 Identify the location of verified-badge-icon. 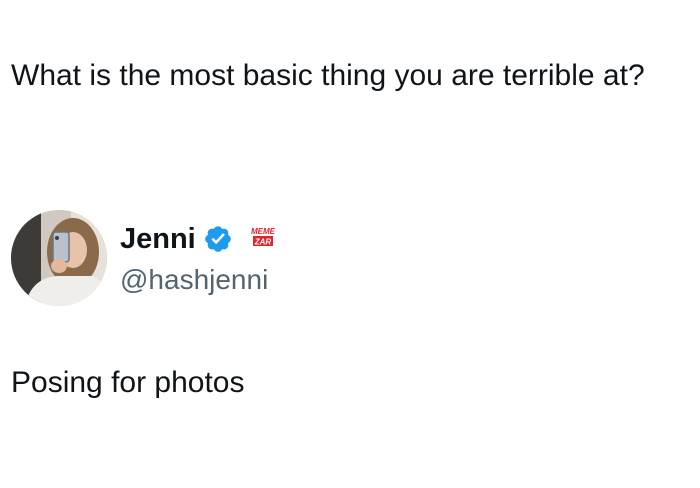
(218, 239).